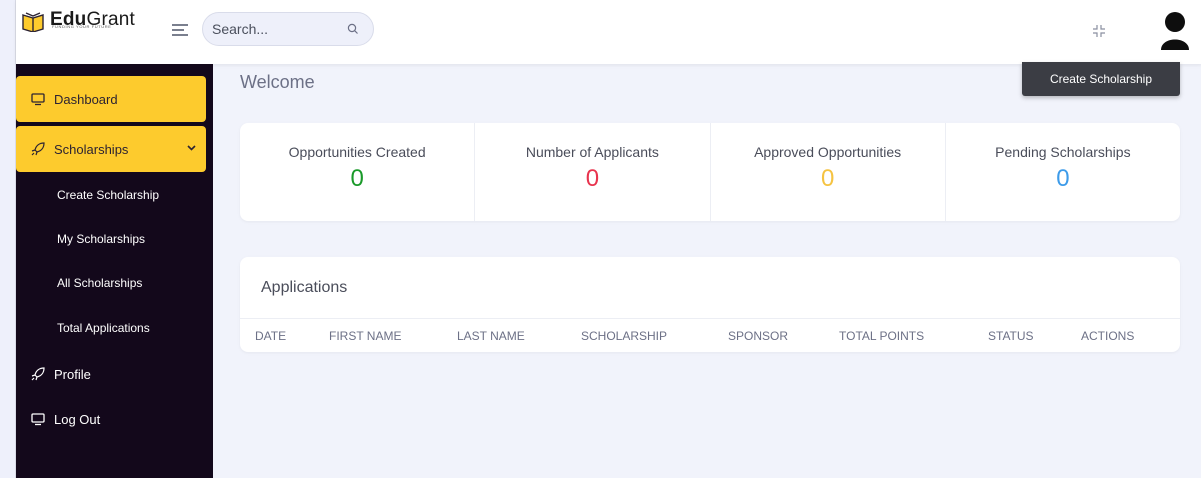 This screenshot has width=1201, height=478. What do you see at coordinates (881, 336) in the screenshot?
I see `column-header-total-points: TOTAL POINTS` at bounding box center [881, 336].